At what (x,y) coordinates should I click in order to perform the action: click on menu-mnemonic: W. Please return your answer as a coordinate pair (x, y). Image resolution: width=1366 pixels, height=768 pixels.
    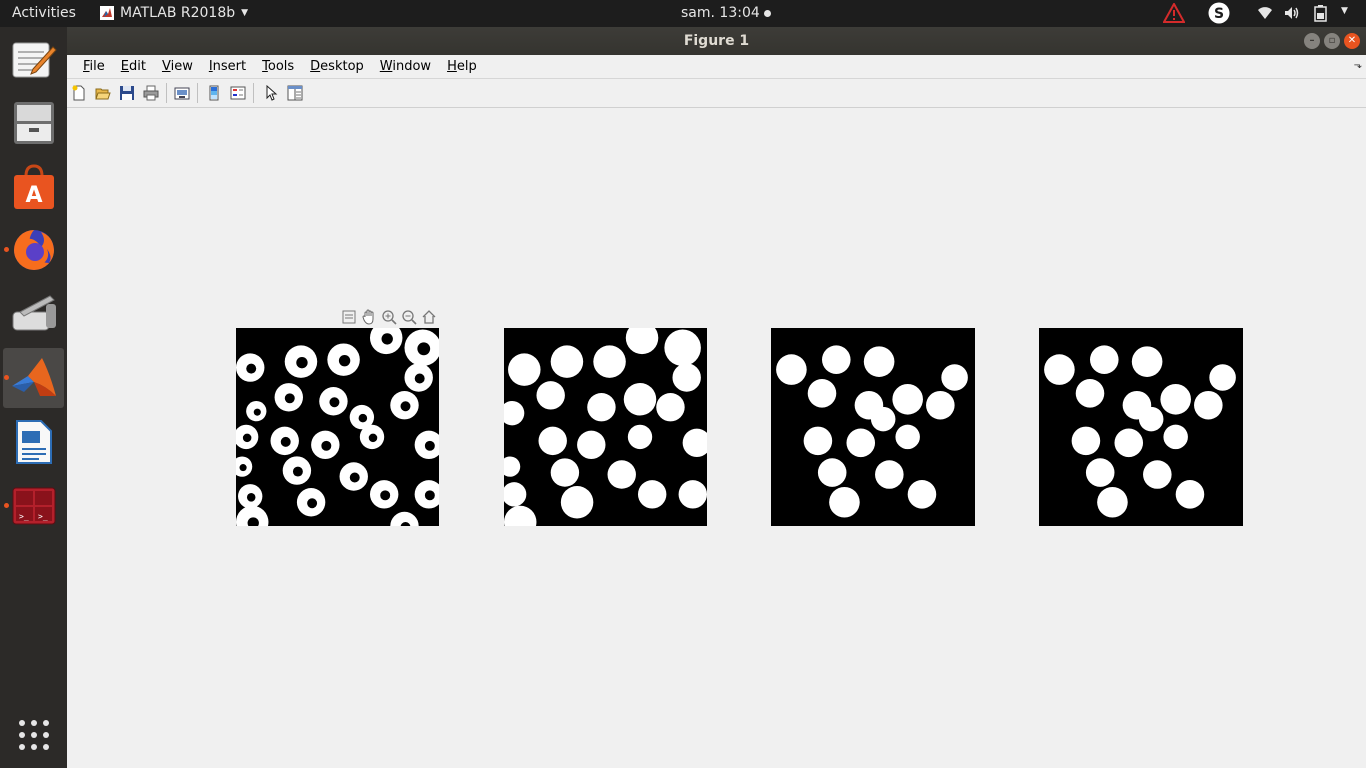
    Looking at the image, I should click on (386, 66).